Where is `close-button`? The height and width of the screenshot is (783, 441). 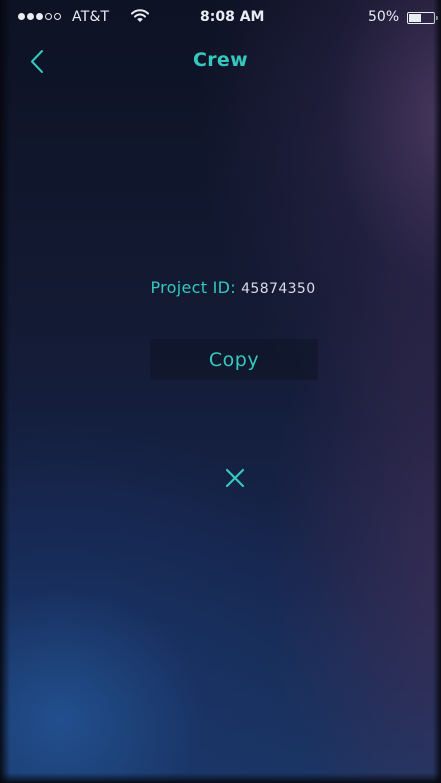 close-button is located at coordinates (235, 478).